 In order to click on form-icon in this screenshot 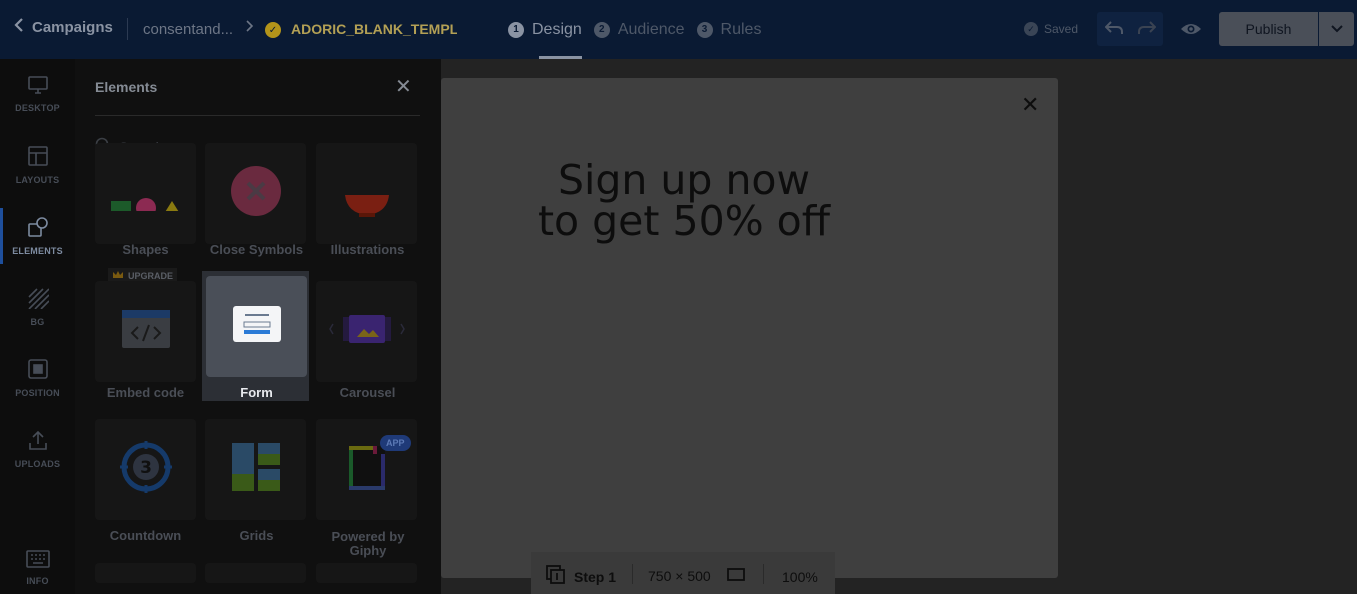, I will do `click(257, 326)`.